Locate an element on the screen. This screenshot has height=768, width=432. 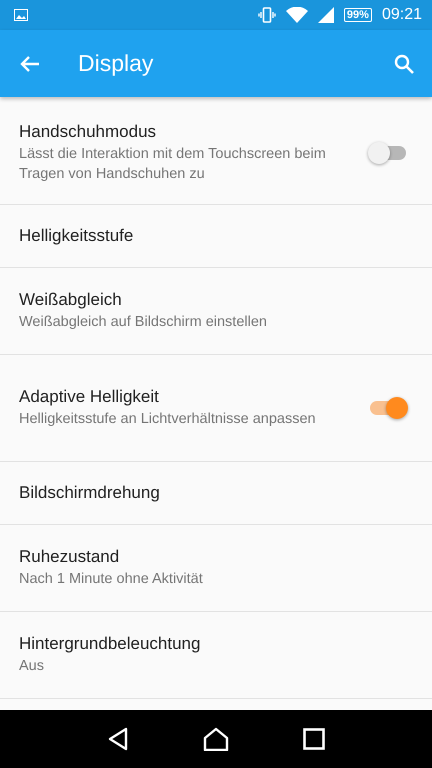
settings-item: Weißabgleich Weißabgleich auf Bildschirm einstellen is located at coordinates (216, 311).